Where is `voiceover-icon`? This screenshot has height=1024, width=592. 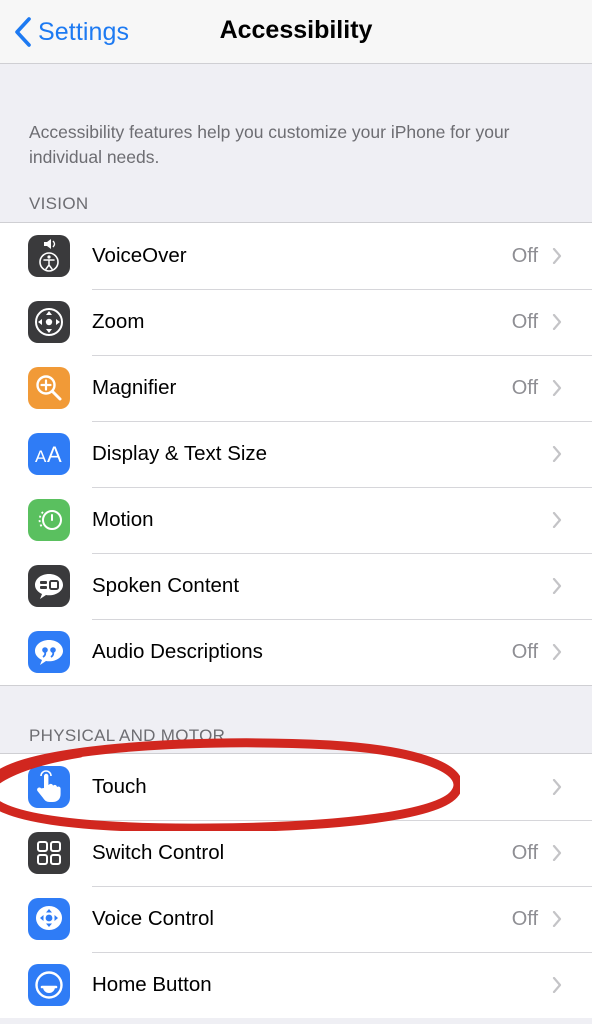 voiceover-icon is located at coordinates (49, 256).